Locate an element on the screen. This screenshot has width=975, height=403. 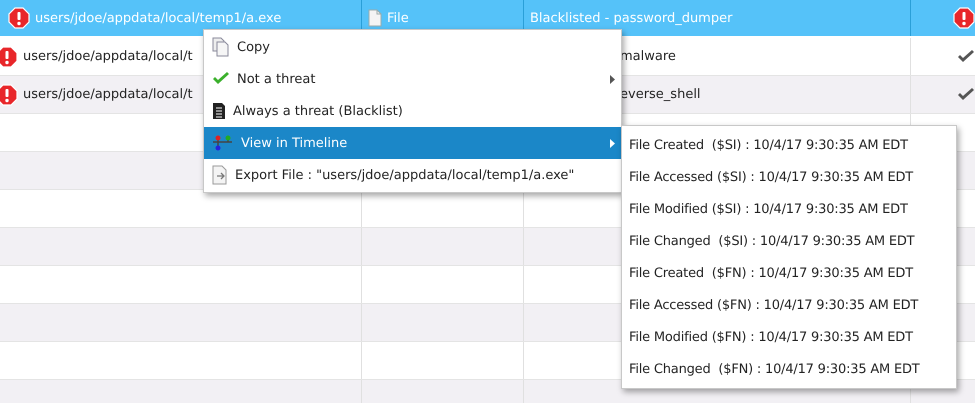
detection-reason: malware is located at coordinates (648, 56).